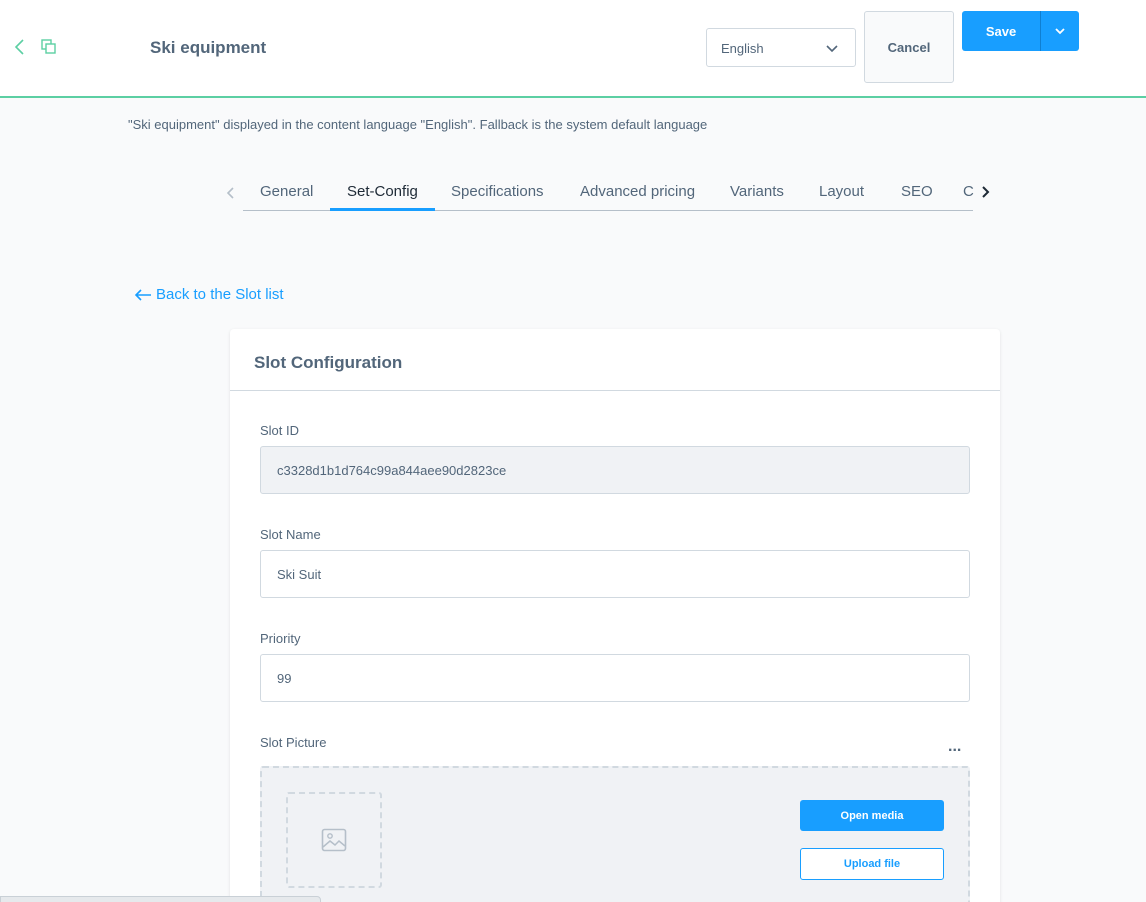 The height and width of the screenshot is (902, 1146). Describe the element at coordinates (1001, 31) in the screenshot. I see `save-button: Save` at that location.